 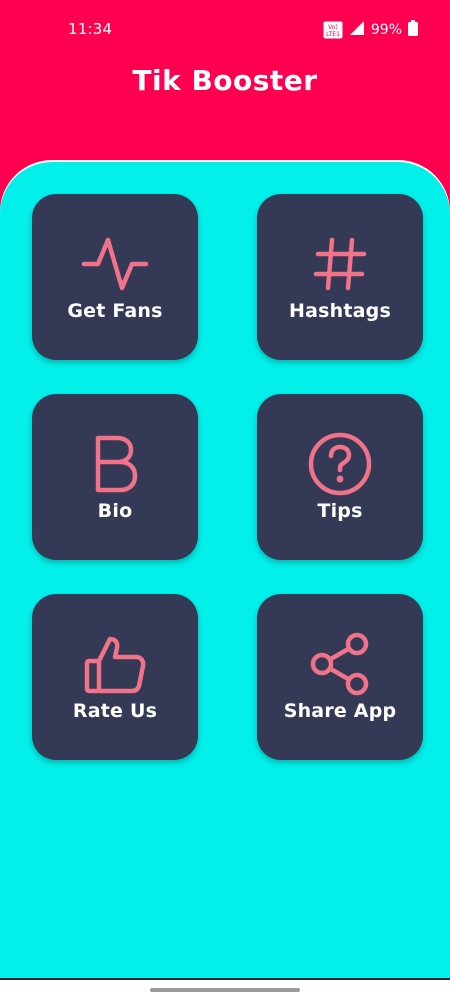 I want to click on share-icon, so click(x=340, y=664).